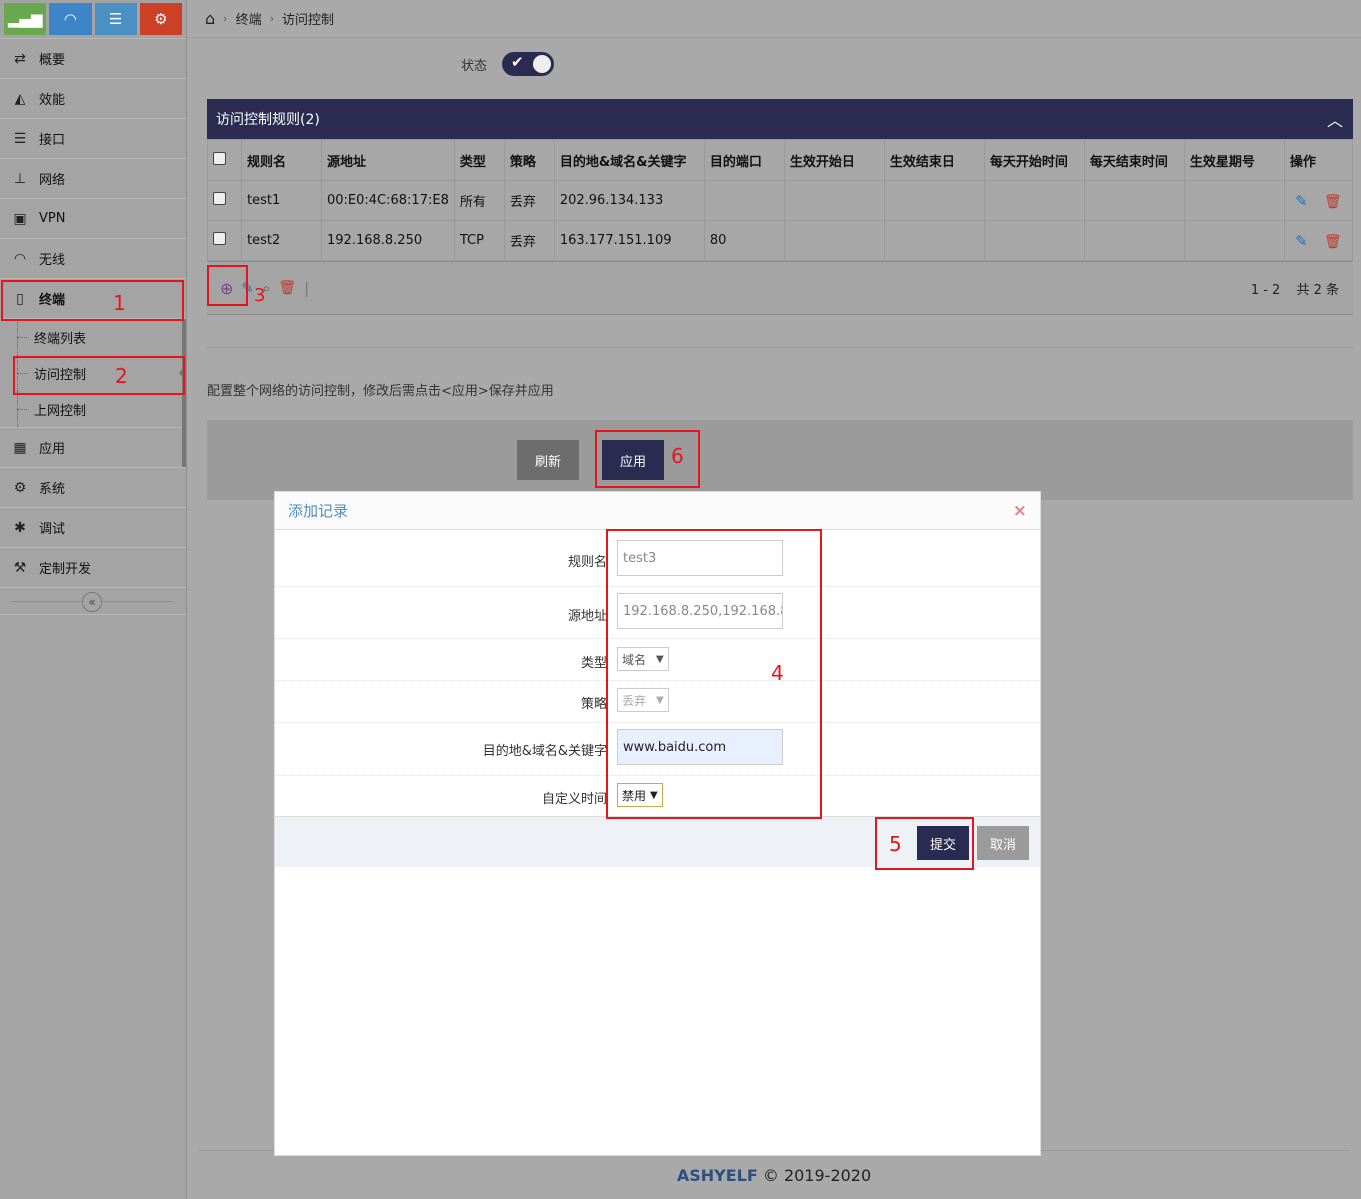 The height and width of the screenshot is (1199, 1361). Describe the element at coordinates (542, 64) in the screenshot. I see `toggle-knob` at that location.